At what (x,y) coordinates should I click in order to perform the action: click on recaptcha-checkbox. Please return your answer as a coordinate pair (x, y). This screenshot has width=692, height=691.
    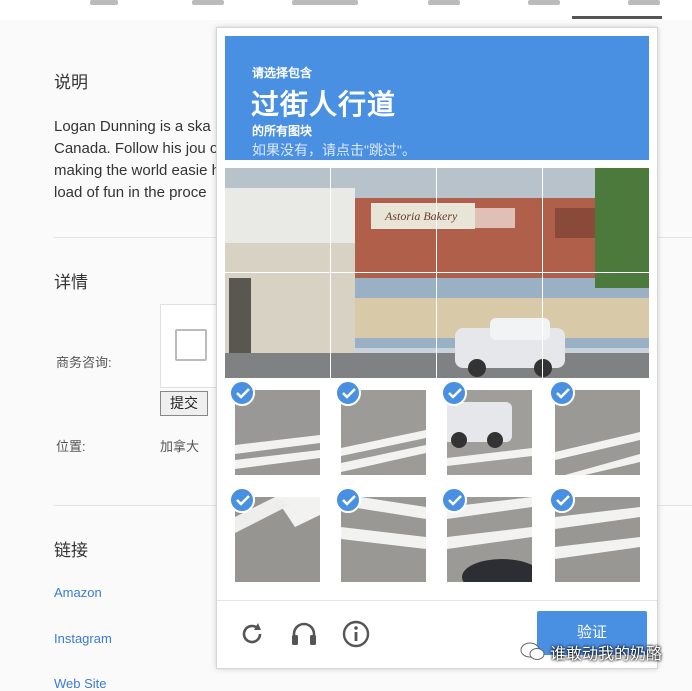
    Looking at the image, I should click on (191, 345).